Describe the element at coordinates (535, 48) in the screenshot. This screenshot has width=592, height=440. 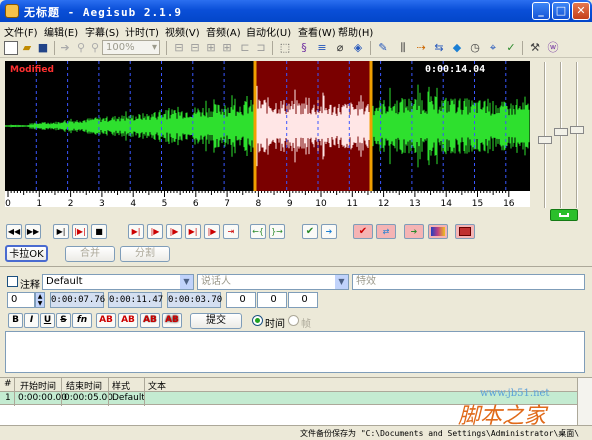
I see `options-icon: ⚒` at that location.